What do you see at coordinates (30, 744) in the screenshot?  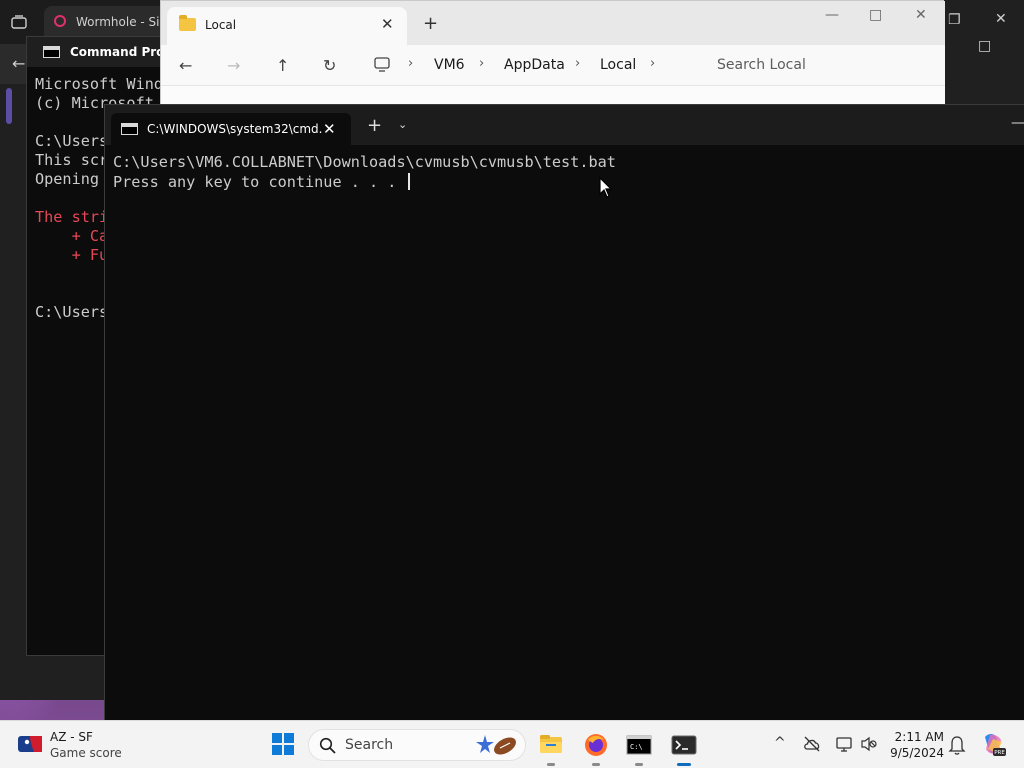 I see `mlb-logo-icon` at bounding box center [30, 744].